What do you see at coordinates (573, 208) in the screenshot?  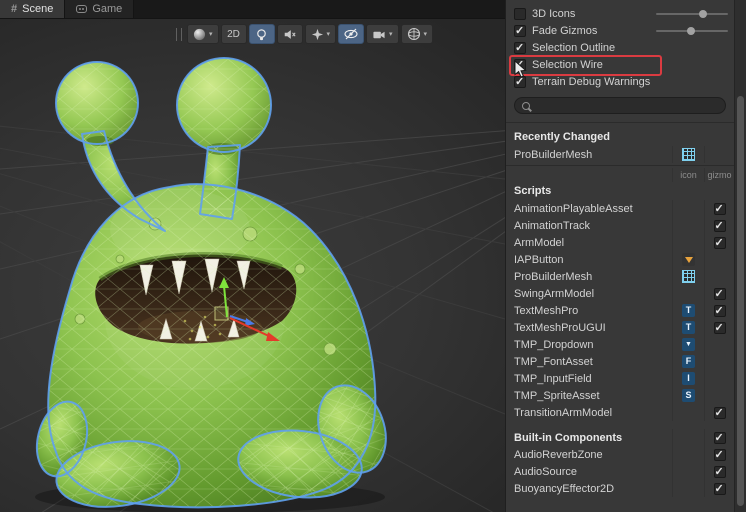 I see `row-label: AnimationPlayableAsset` at bounding box center [573, 208].